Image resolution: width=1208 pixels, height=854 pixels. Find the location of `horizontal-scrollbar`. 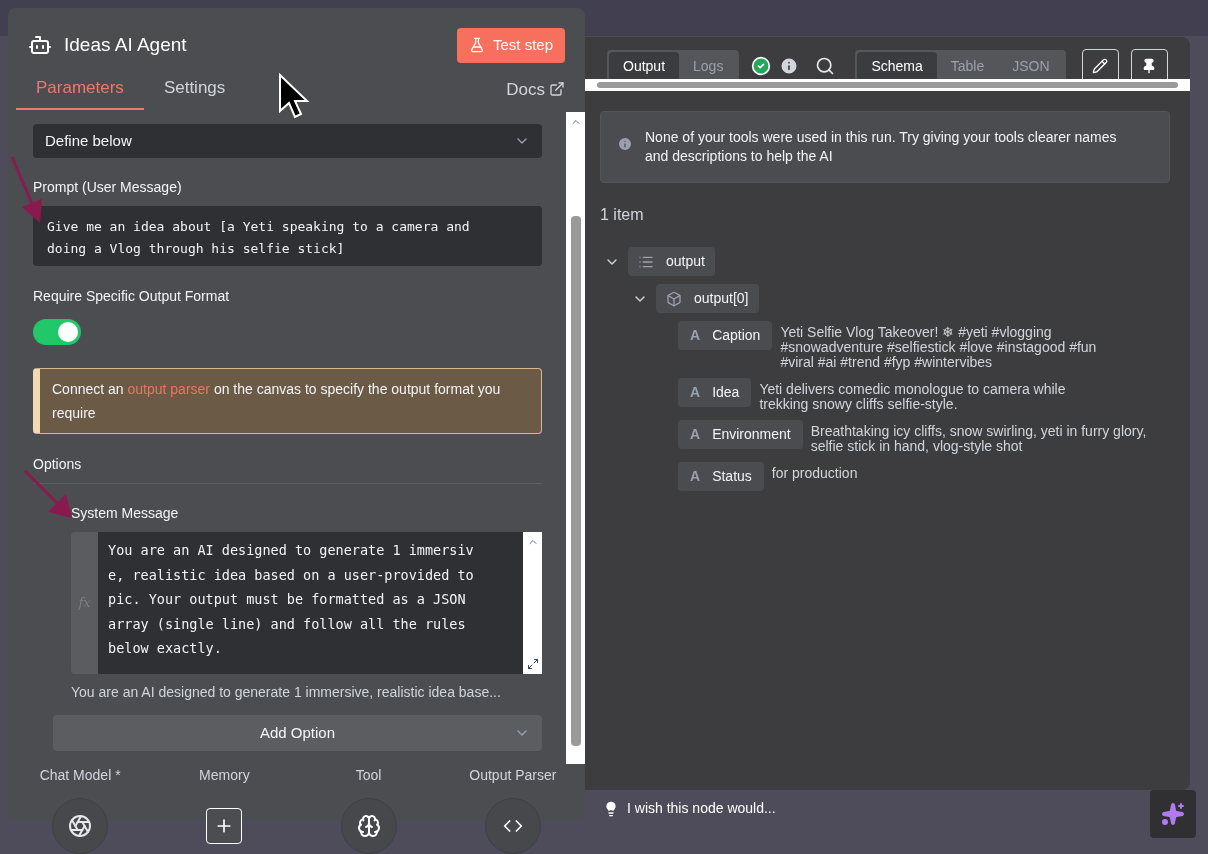

horizontal-scrollbar is located at coordinates (887, 85).